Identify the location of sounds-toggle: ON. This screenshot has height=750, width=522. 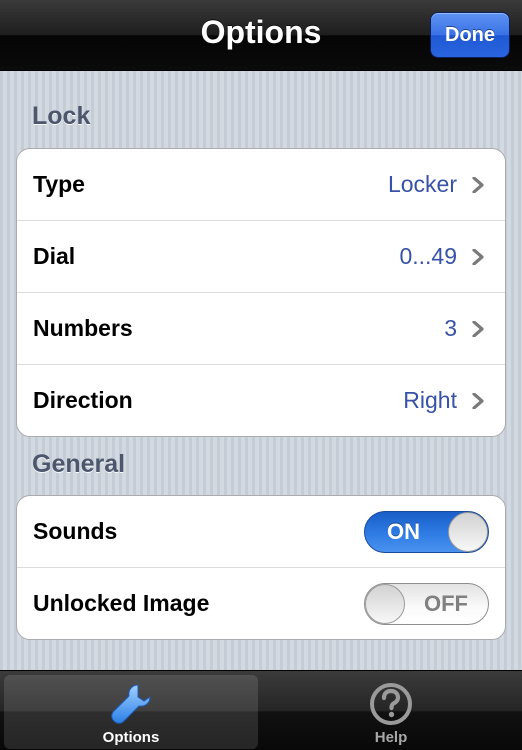
(426, 532).